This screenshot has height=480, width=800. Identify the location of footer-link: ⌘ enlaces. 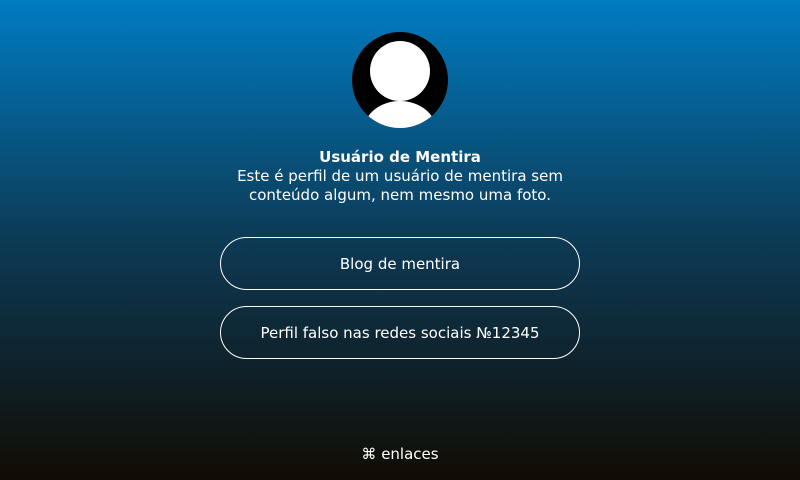
(400, 454).